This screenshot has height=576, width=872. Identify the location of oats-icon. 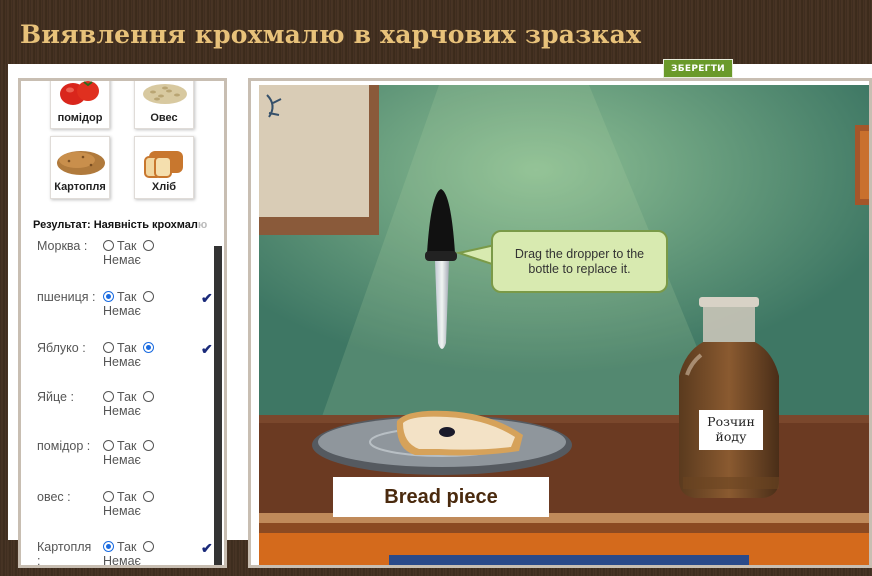
(164, 96).